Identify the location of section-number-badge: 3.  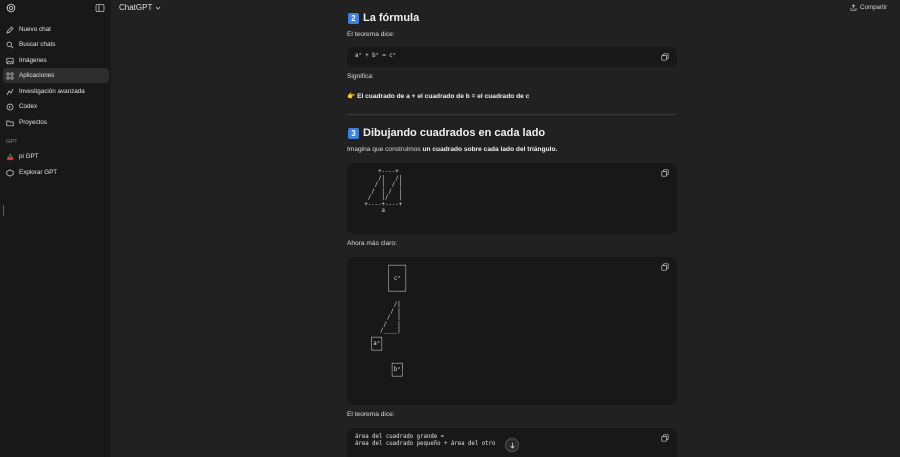
(353, 133).